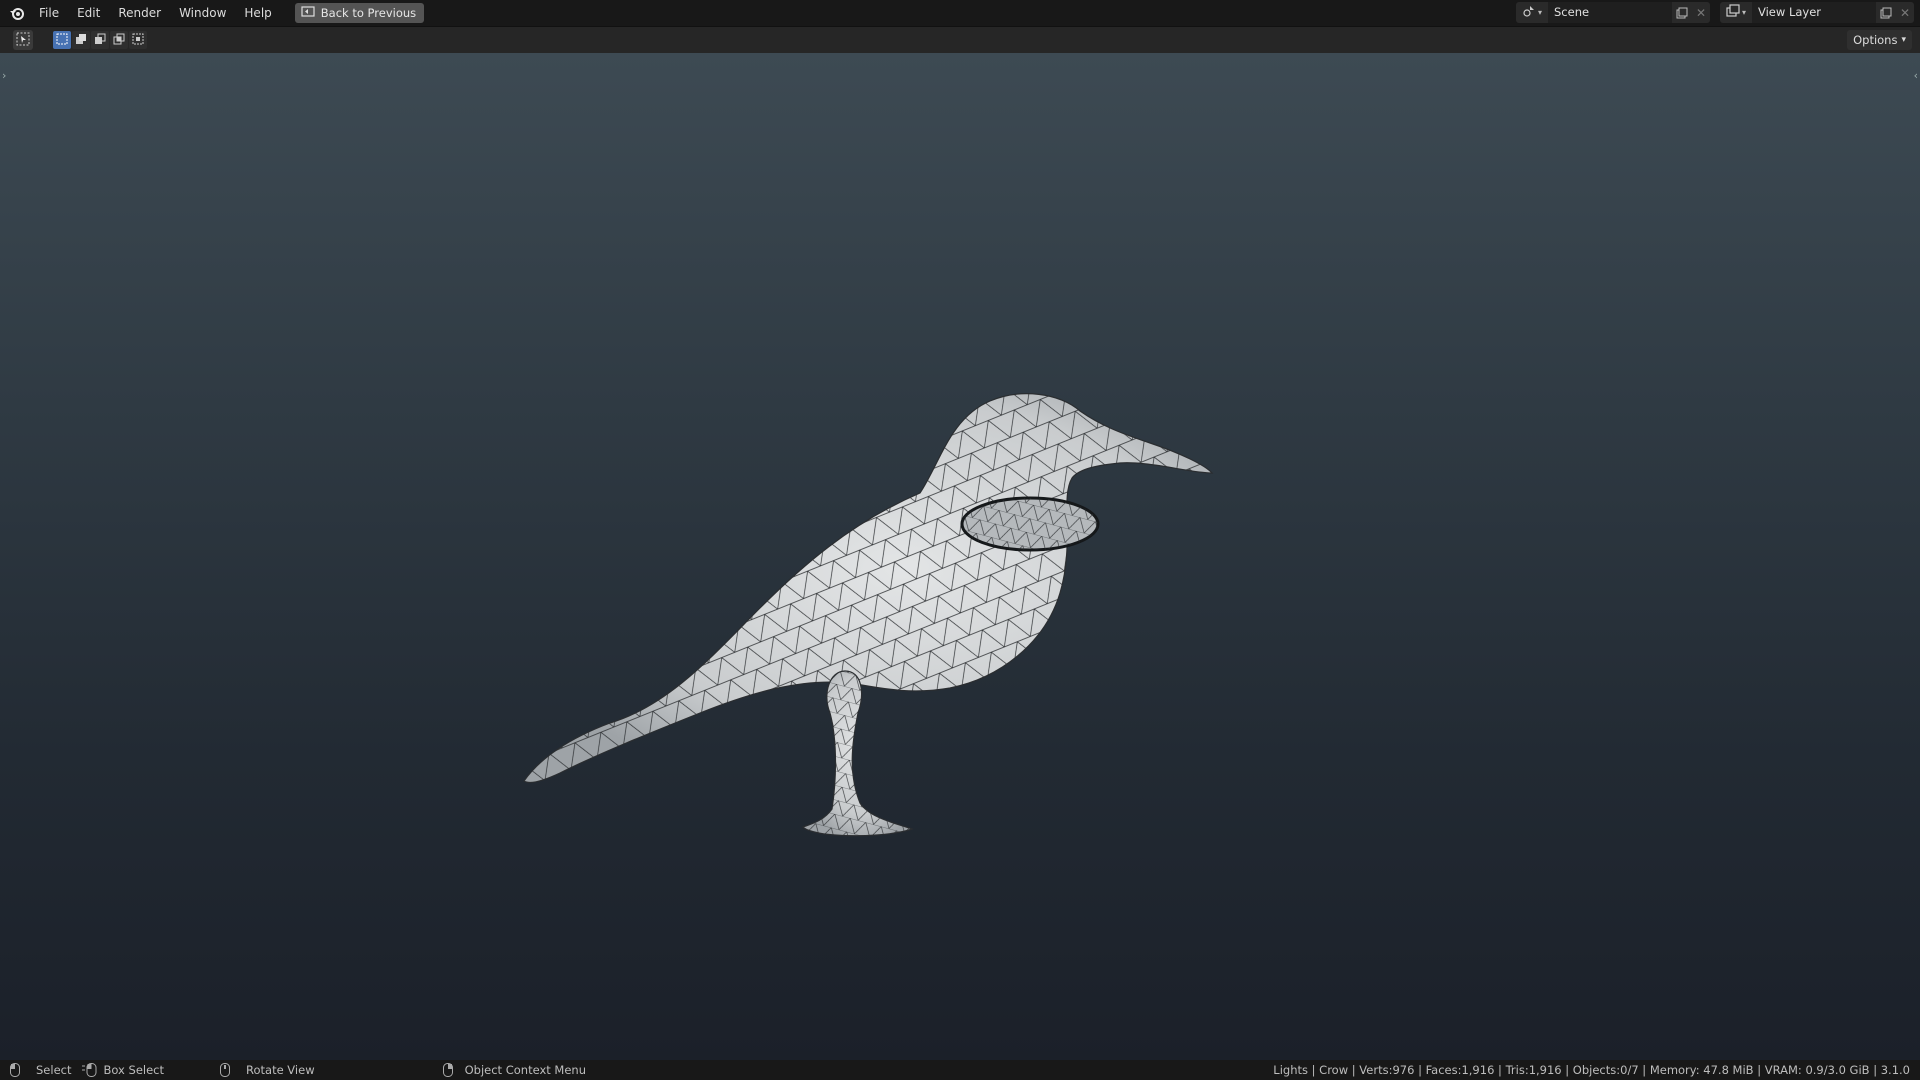  What do you see at coordinates (1715, 12) in the screenshot?
I see `workspace-selectors: ▾ Scene ✕ ▾ View Layer ✕` at bounding box center [1715, 12].